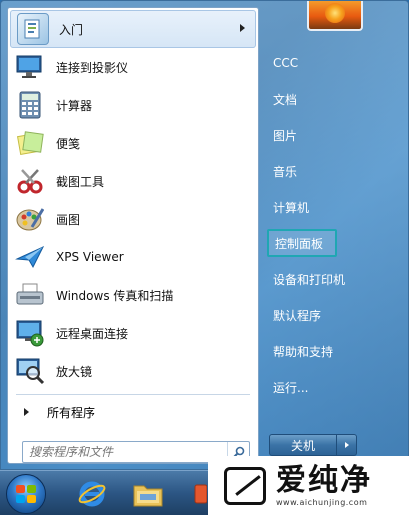  I want to click on user-picture, so click(335, 16).